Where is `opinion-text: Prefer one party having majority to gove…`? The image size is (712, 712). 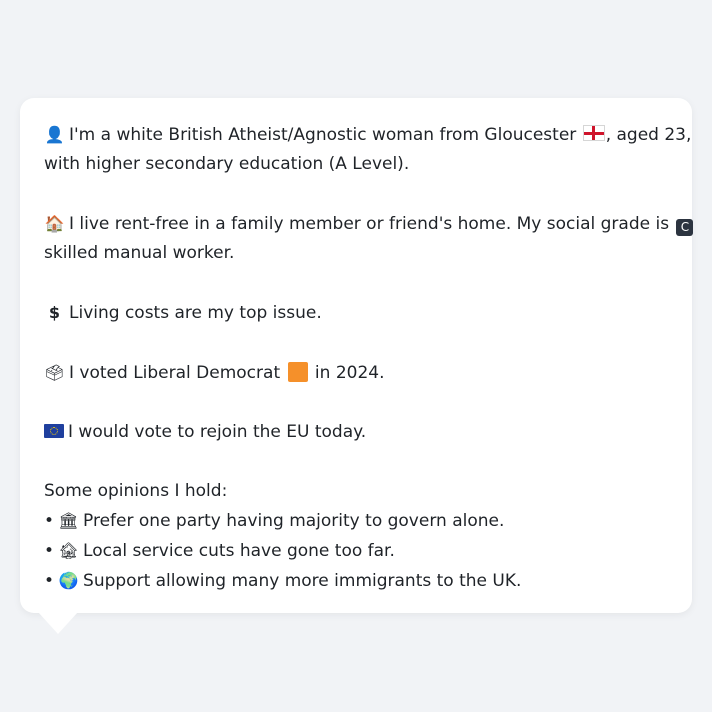
opinion-text: Prefer one party having majority to gove… is located at coordinates (294, 521).